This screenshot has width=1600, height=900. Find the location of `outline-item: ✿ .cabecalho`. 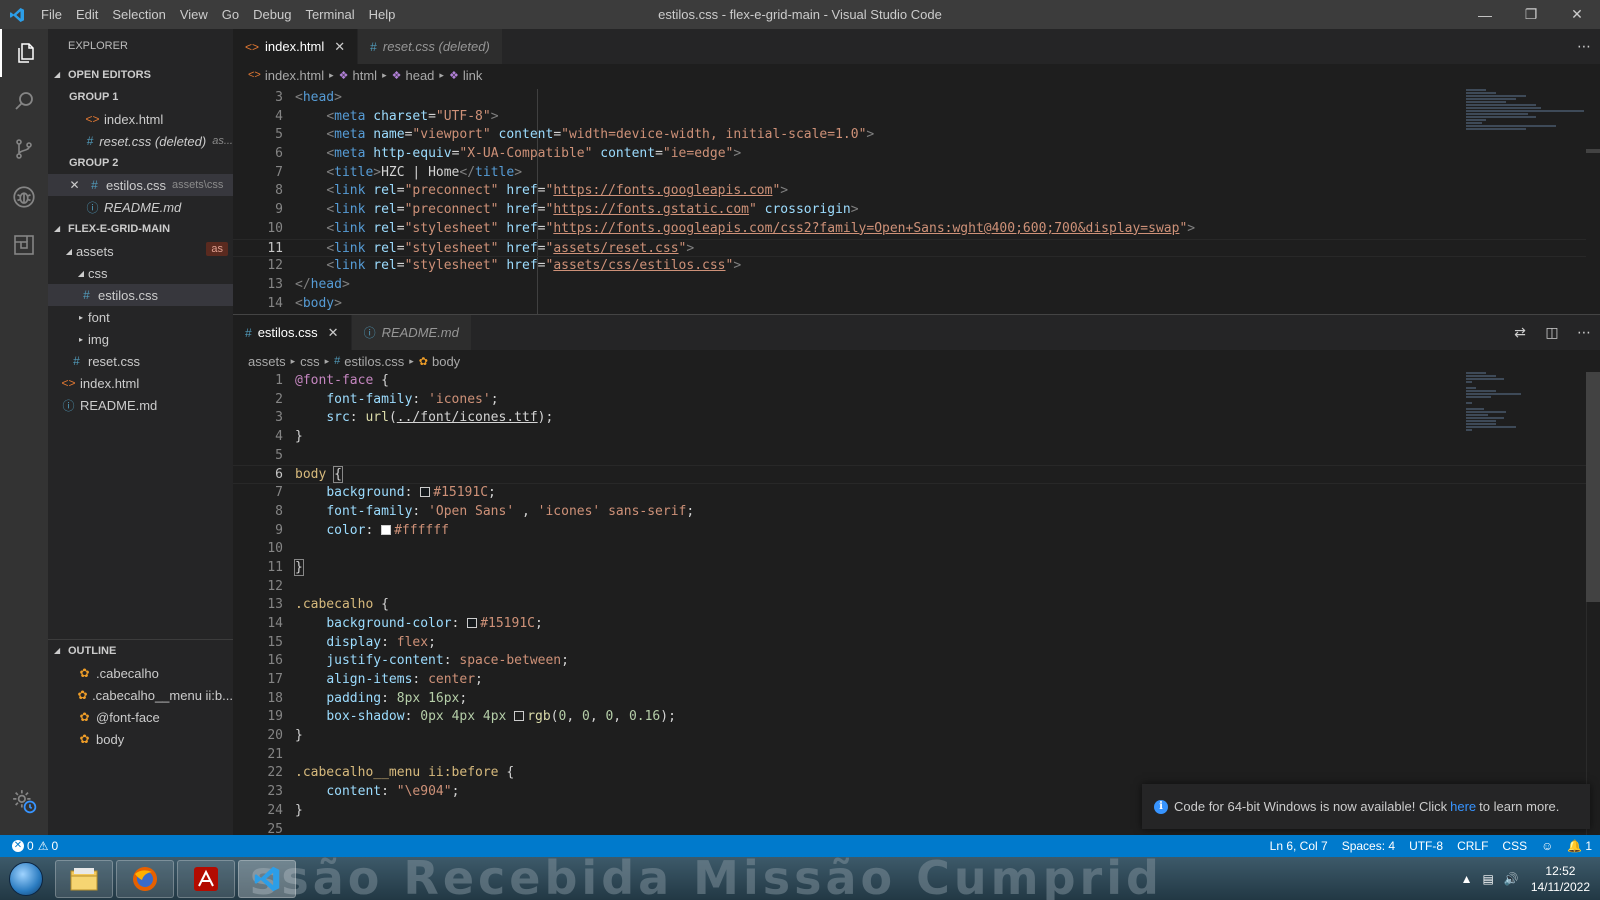

outline-item: ✿ .cabecalho is located at coordinates (140, 673).